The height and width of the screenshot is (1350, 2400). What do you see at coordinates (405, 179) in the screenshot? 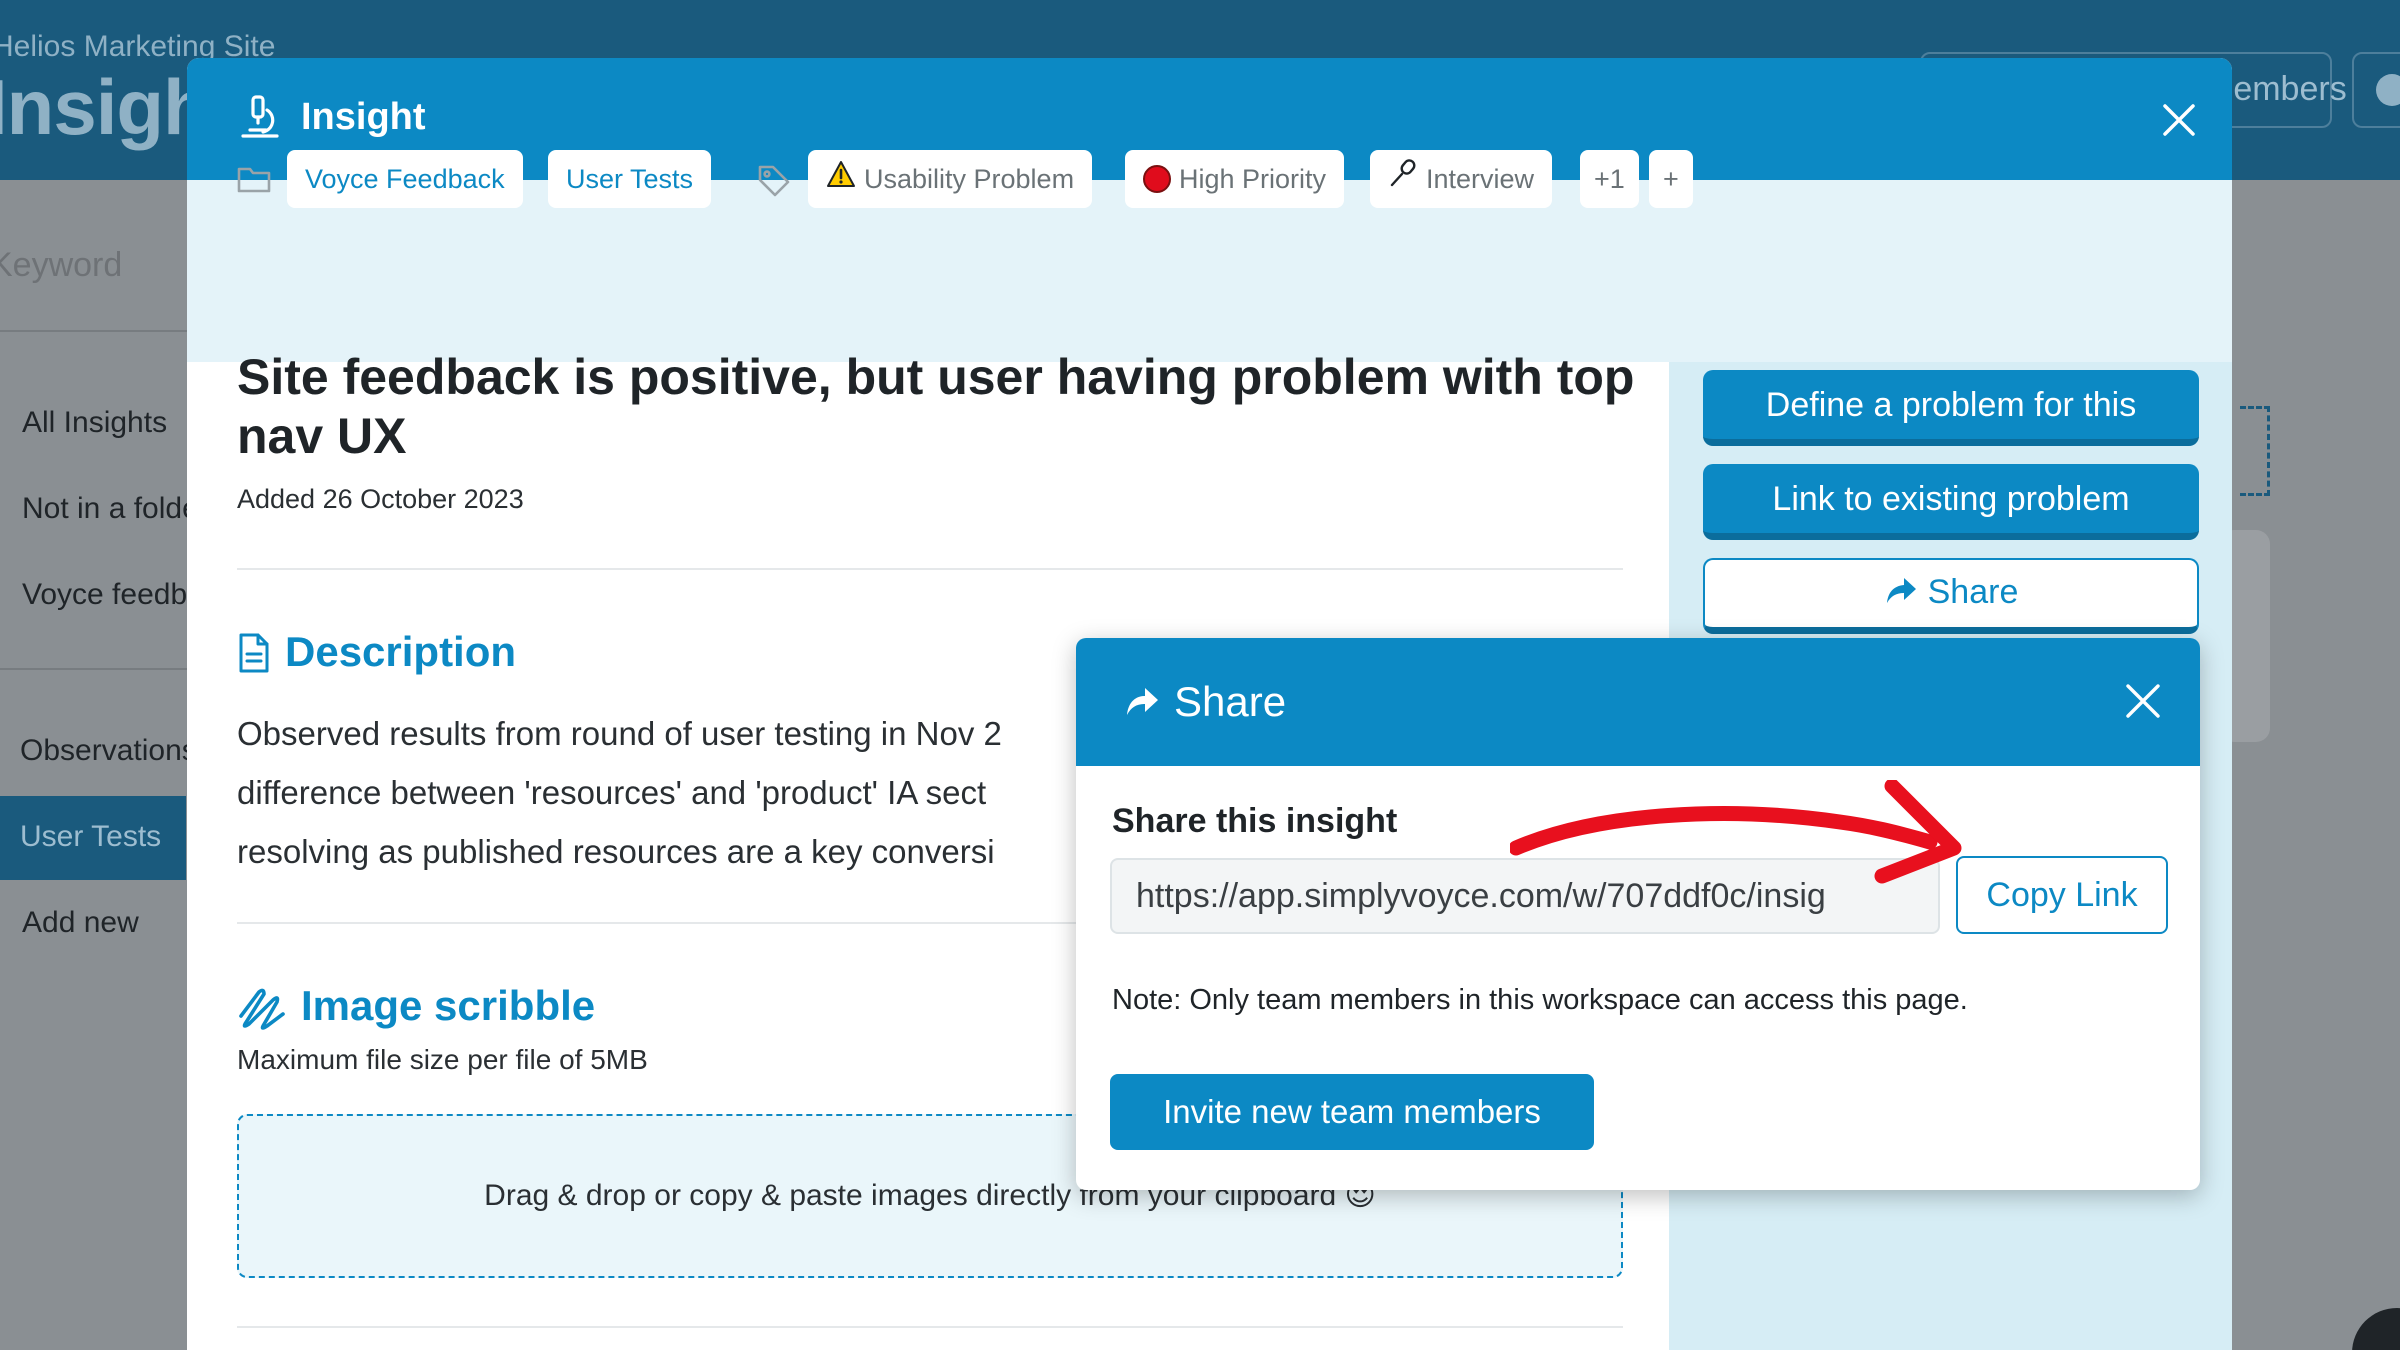
I see `folder-chip-voyce-feedback: Voyce Feedback` at bounding box center [405, 179].